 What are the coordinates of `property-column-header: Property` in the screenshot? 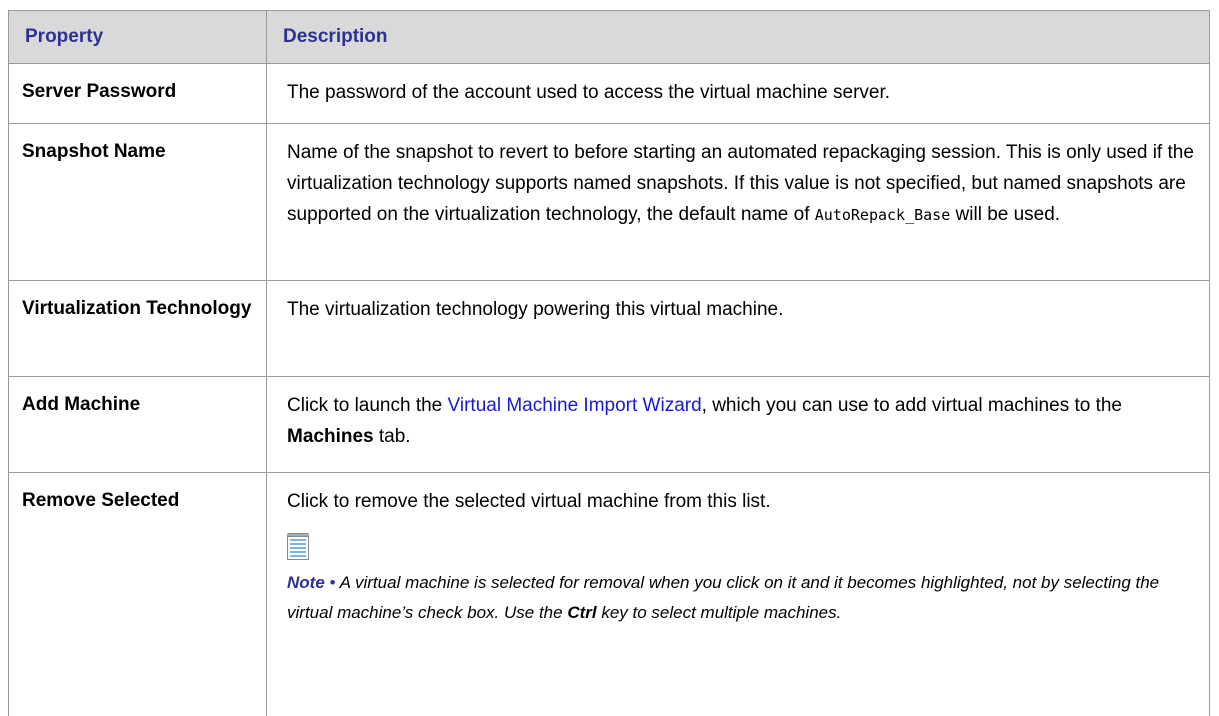 It's located at (138, 37).